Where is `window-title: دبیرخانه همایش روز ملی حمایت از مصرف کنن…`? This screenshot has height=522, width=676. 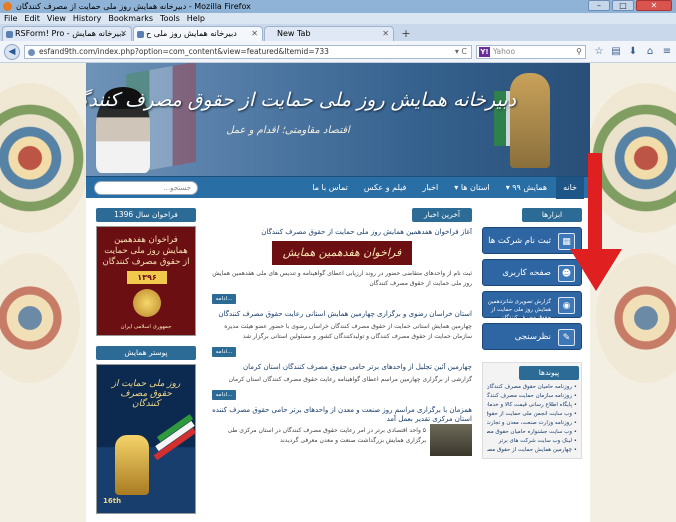
window-title: دبیرخانه همایش روز ملی حمایت از مصرف کنن… is located at coordinates (133, 6).